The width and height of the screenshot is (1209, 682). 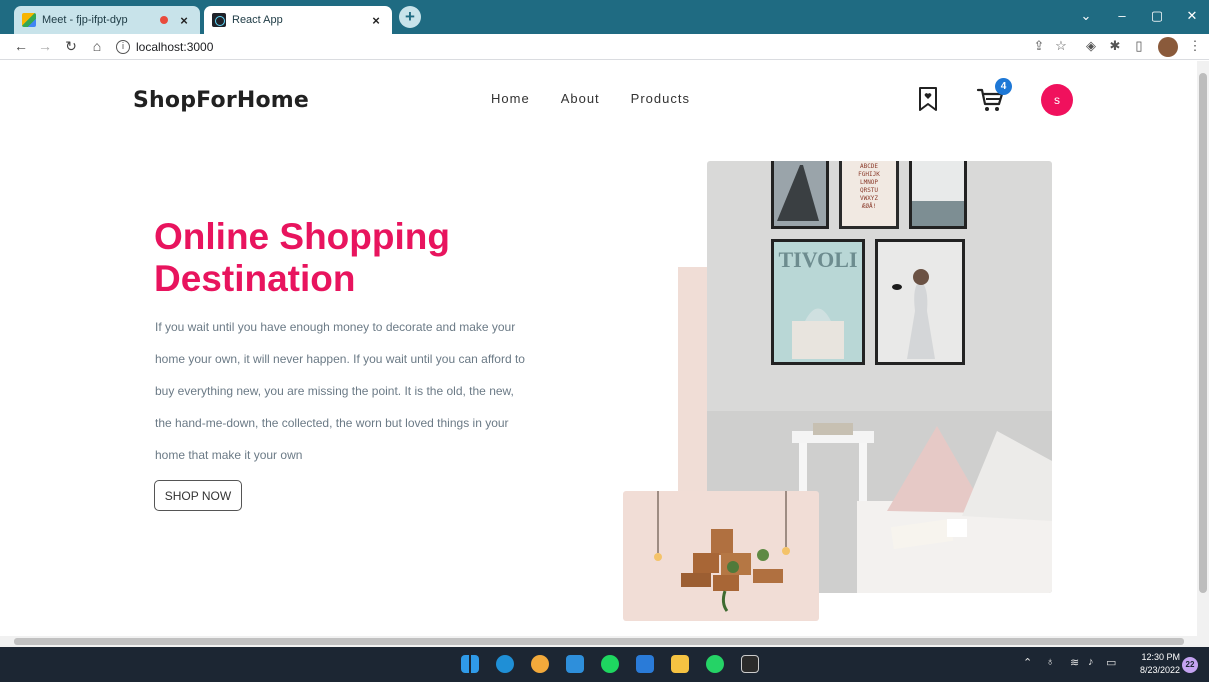 I want to click on clock-time: 12:30 PM, so click(x=1161, y=657).